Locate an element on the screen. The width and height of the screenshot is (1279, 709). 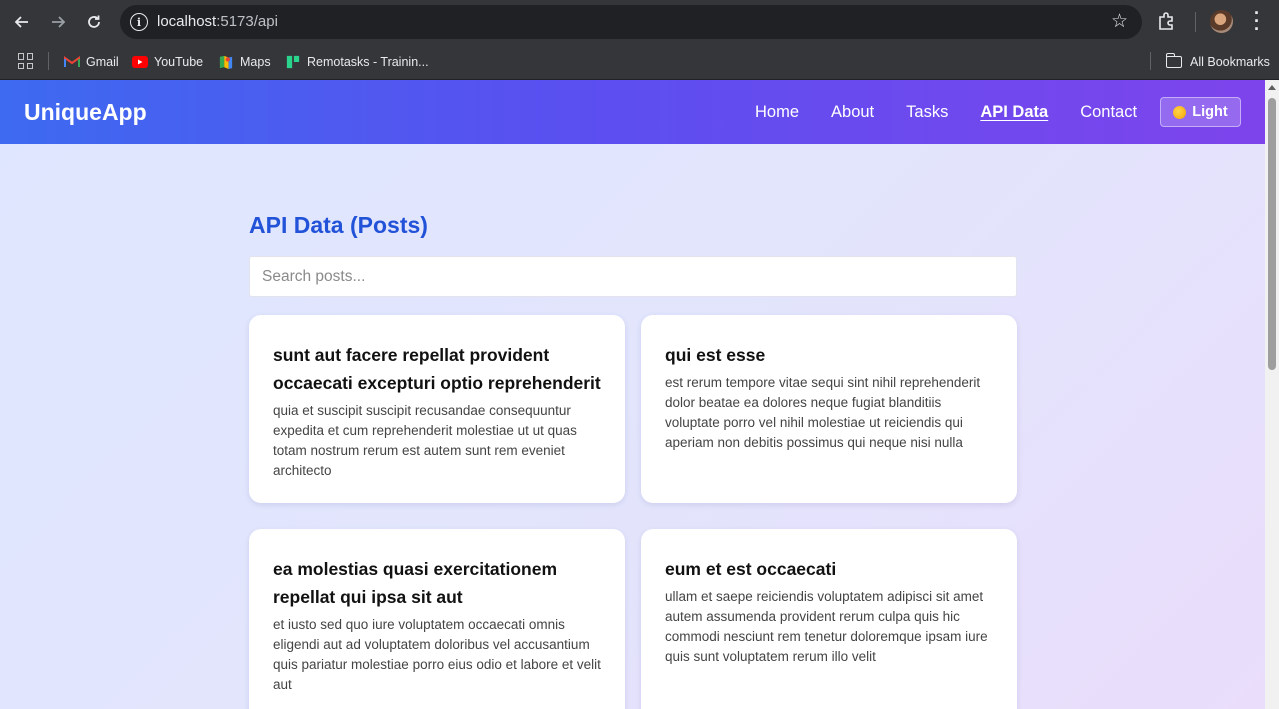
folder-icon is located at coordinates (1173, 60).